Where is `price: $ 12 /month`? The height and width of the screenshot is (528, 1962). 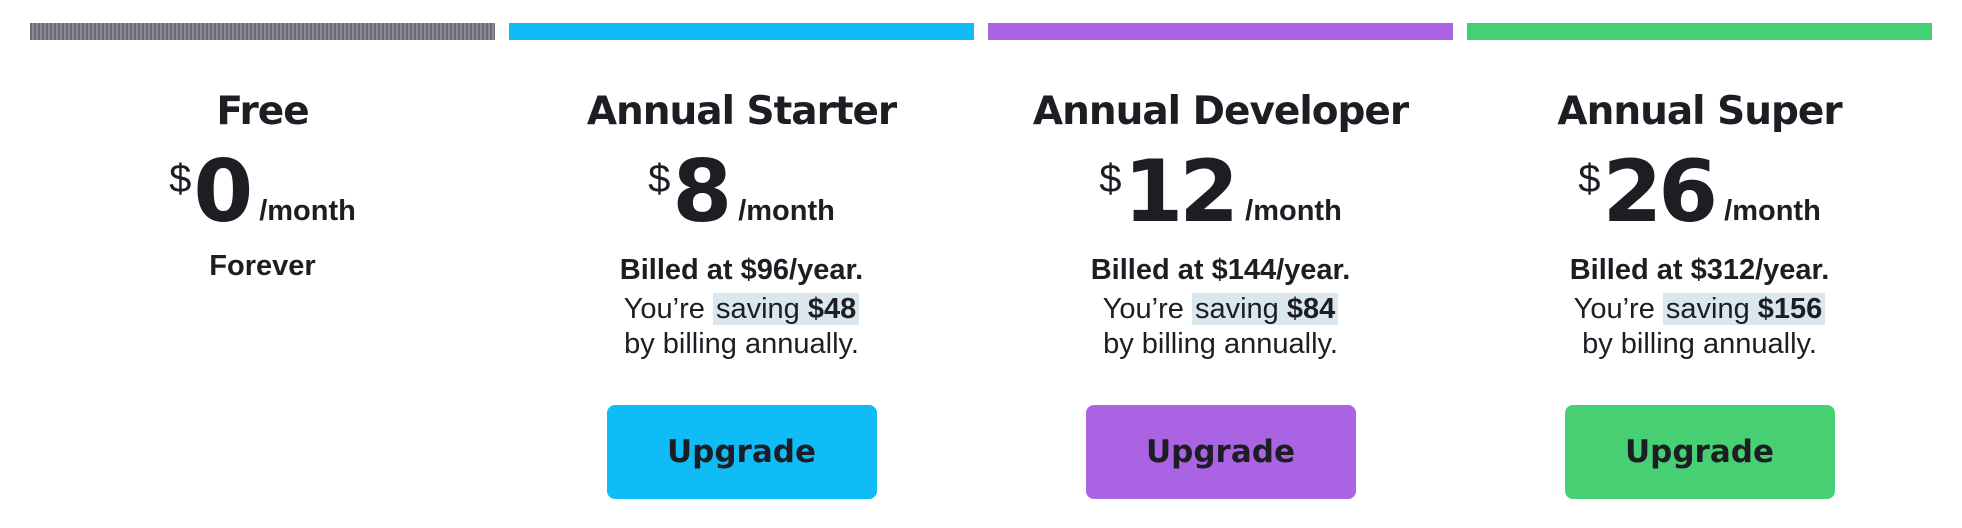 price: $ 12 /month is located at coordinates (1220, 192).